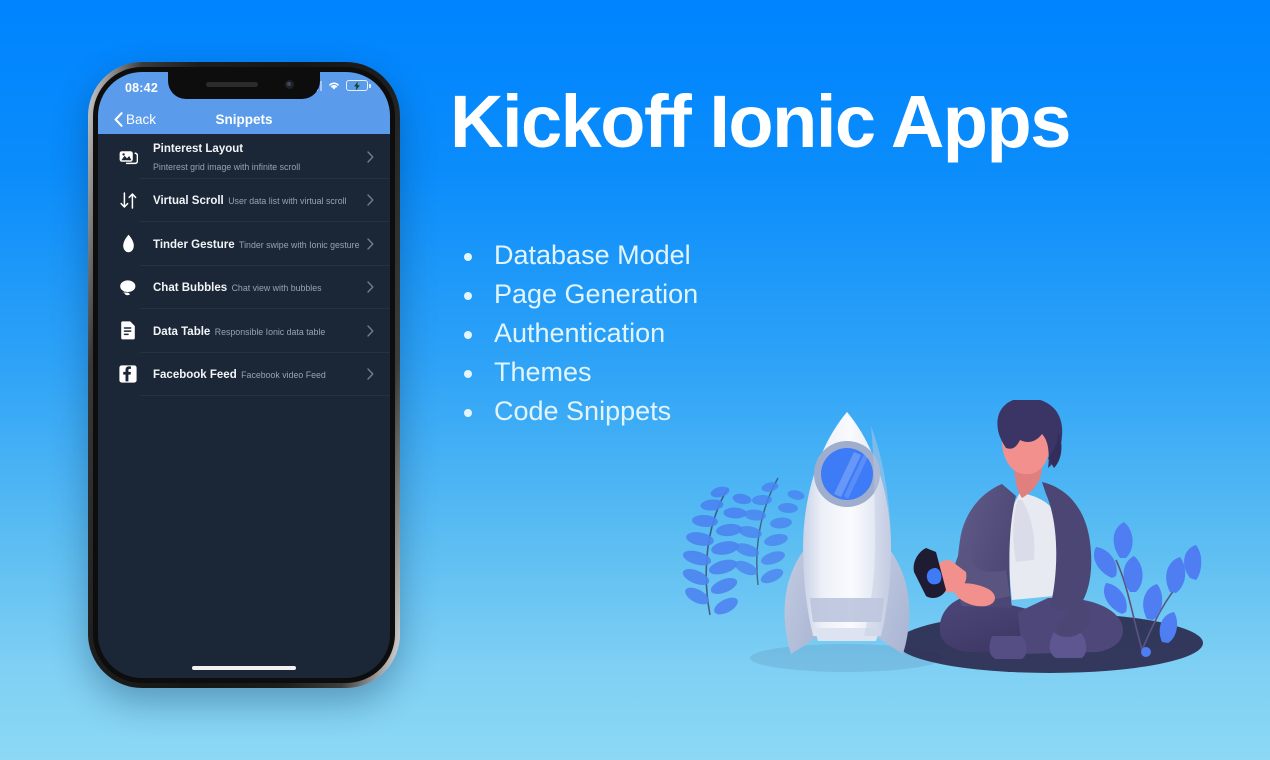  I want to click on list-item: Page Generation, so click(578, 294).